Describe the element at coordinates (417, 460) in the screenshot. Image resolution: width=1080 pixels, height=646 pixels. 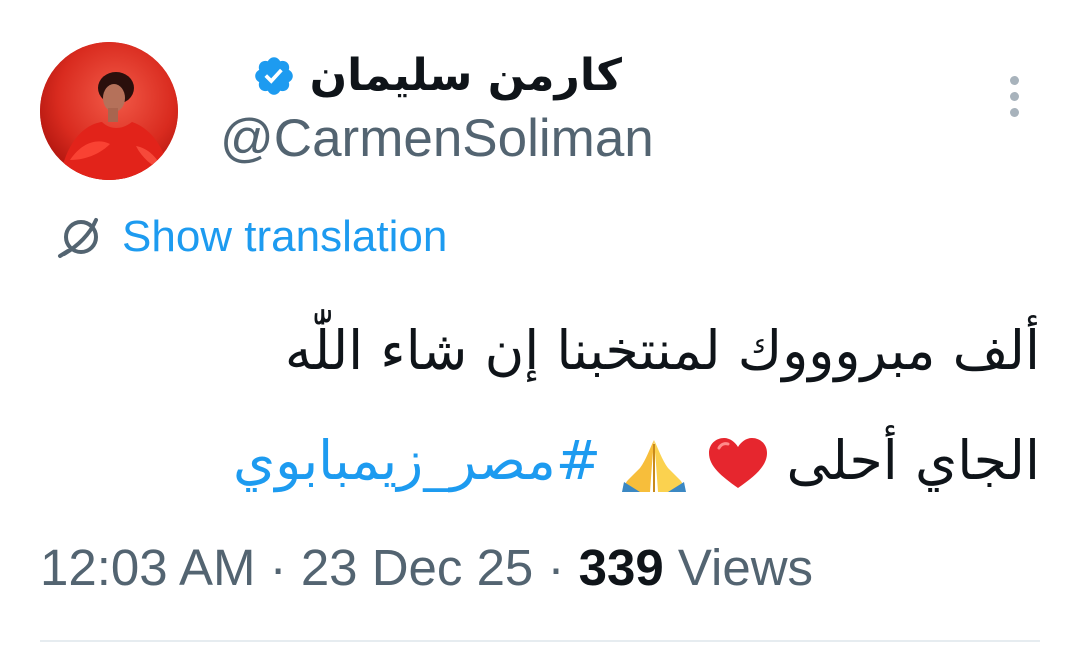
I see `hashtag-link: #مصر_زيمبابوي` at that location.